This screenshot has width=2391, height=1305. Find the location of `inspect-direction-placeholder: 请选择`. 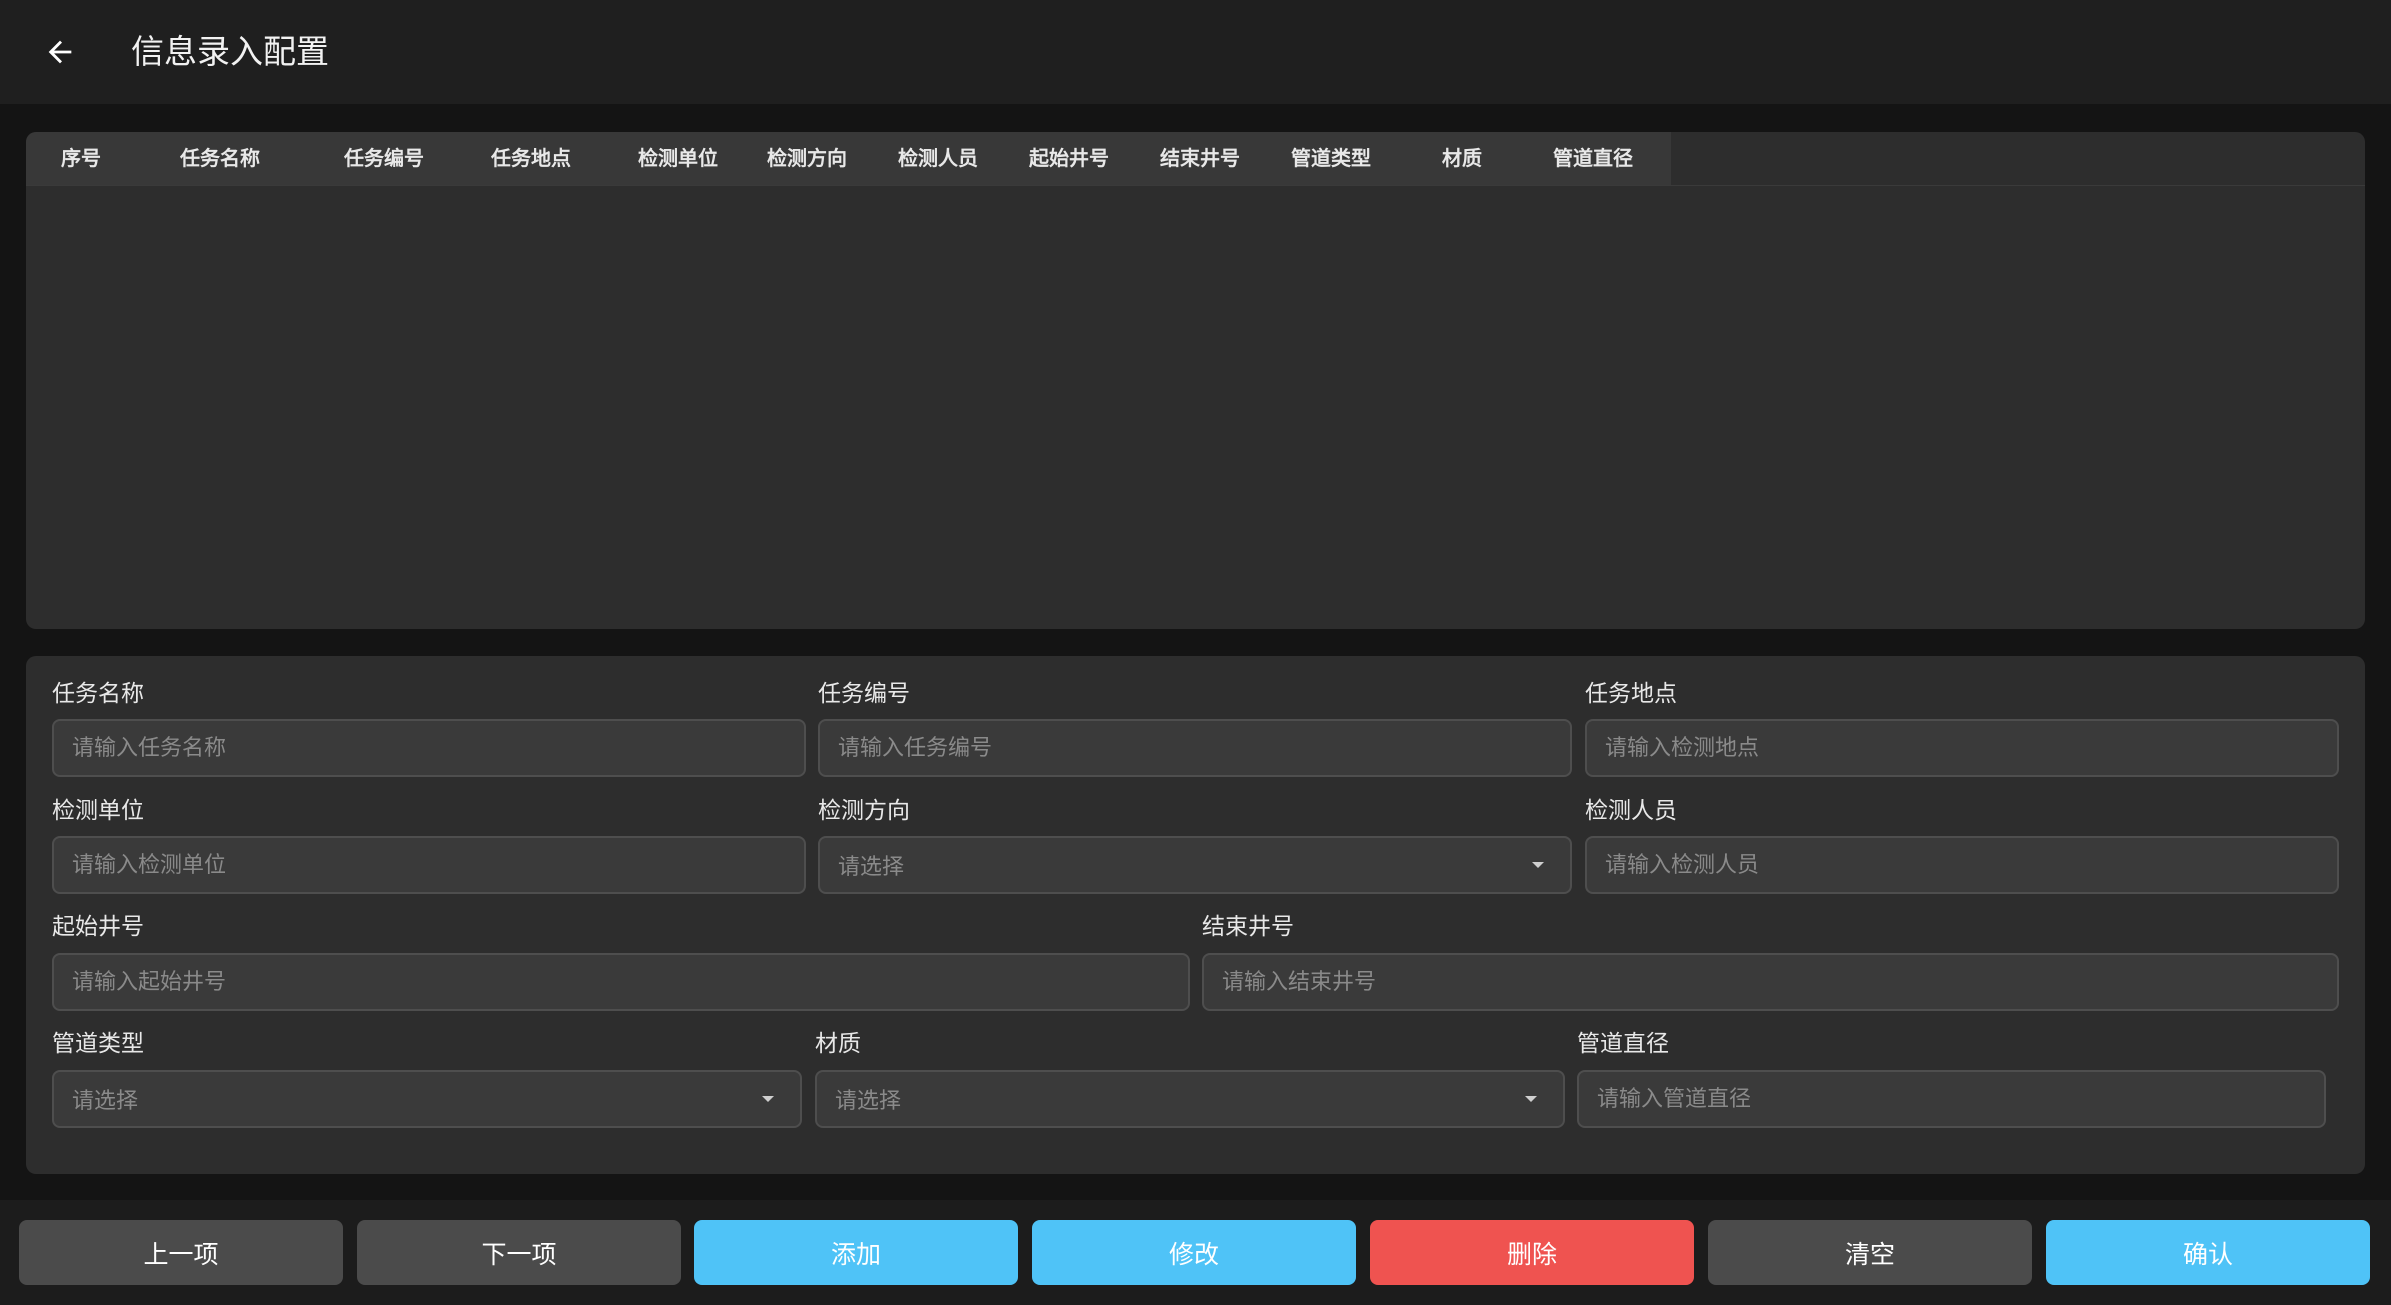

inspect-direction-placeholder: 请选择 is located at coordinates (871, 867).